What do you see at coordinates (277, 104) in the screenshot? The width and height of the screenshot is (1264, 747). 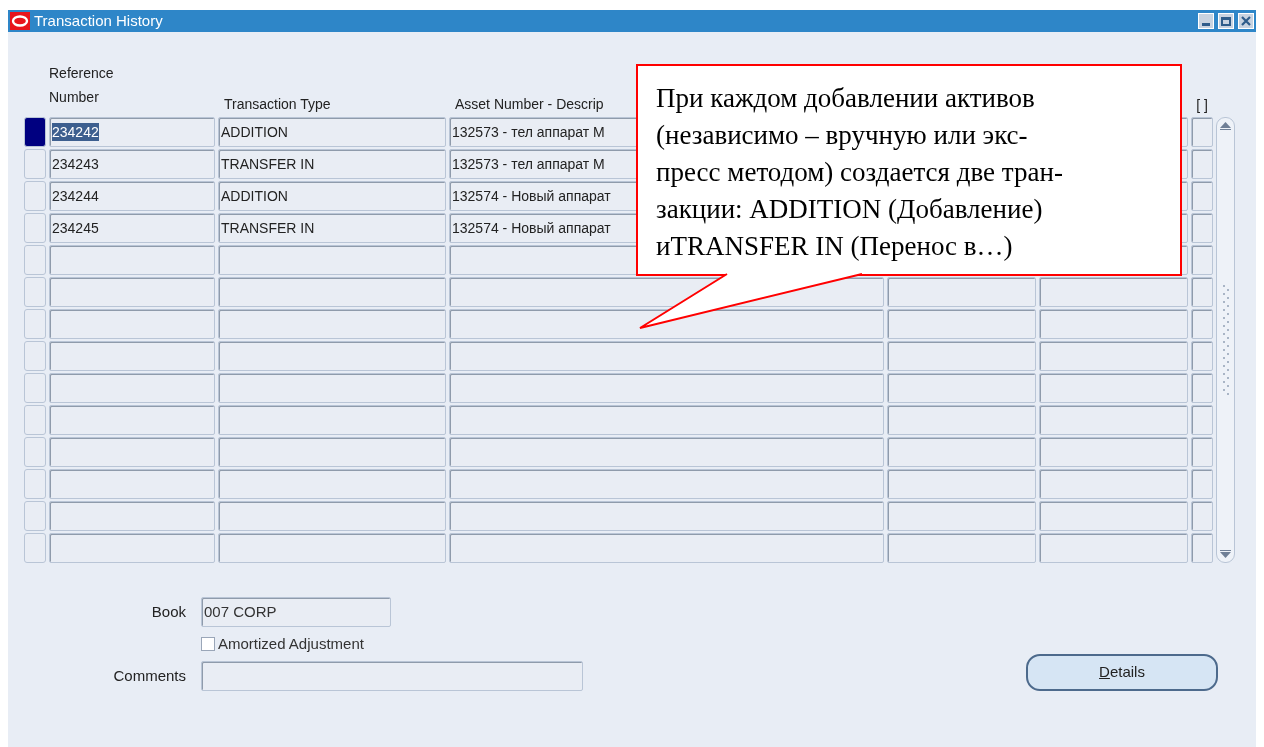 I see `column-header: Transaction Type` at bounding box center [277, 104].